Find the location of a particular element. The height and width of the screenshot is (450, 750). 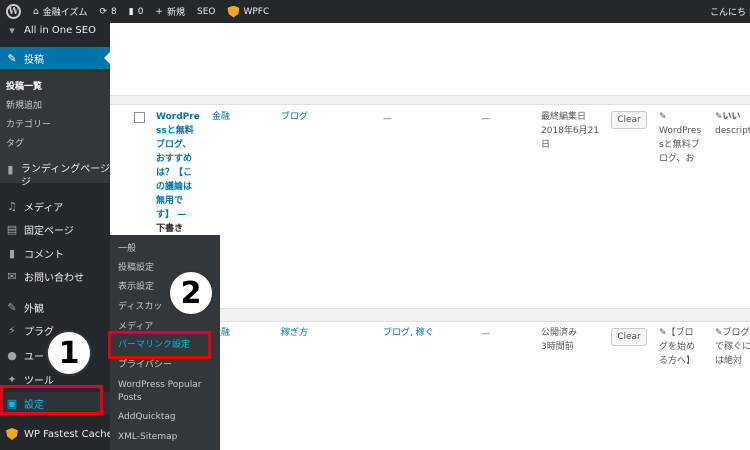

flyout-addquicktag: AddQuicktag is located at coordinates (147, 417).